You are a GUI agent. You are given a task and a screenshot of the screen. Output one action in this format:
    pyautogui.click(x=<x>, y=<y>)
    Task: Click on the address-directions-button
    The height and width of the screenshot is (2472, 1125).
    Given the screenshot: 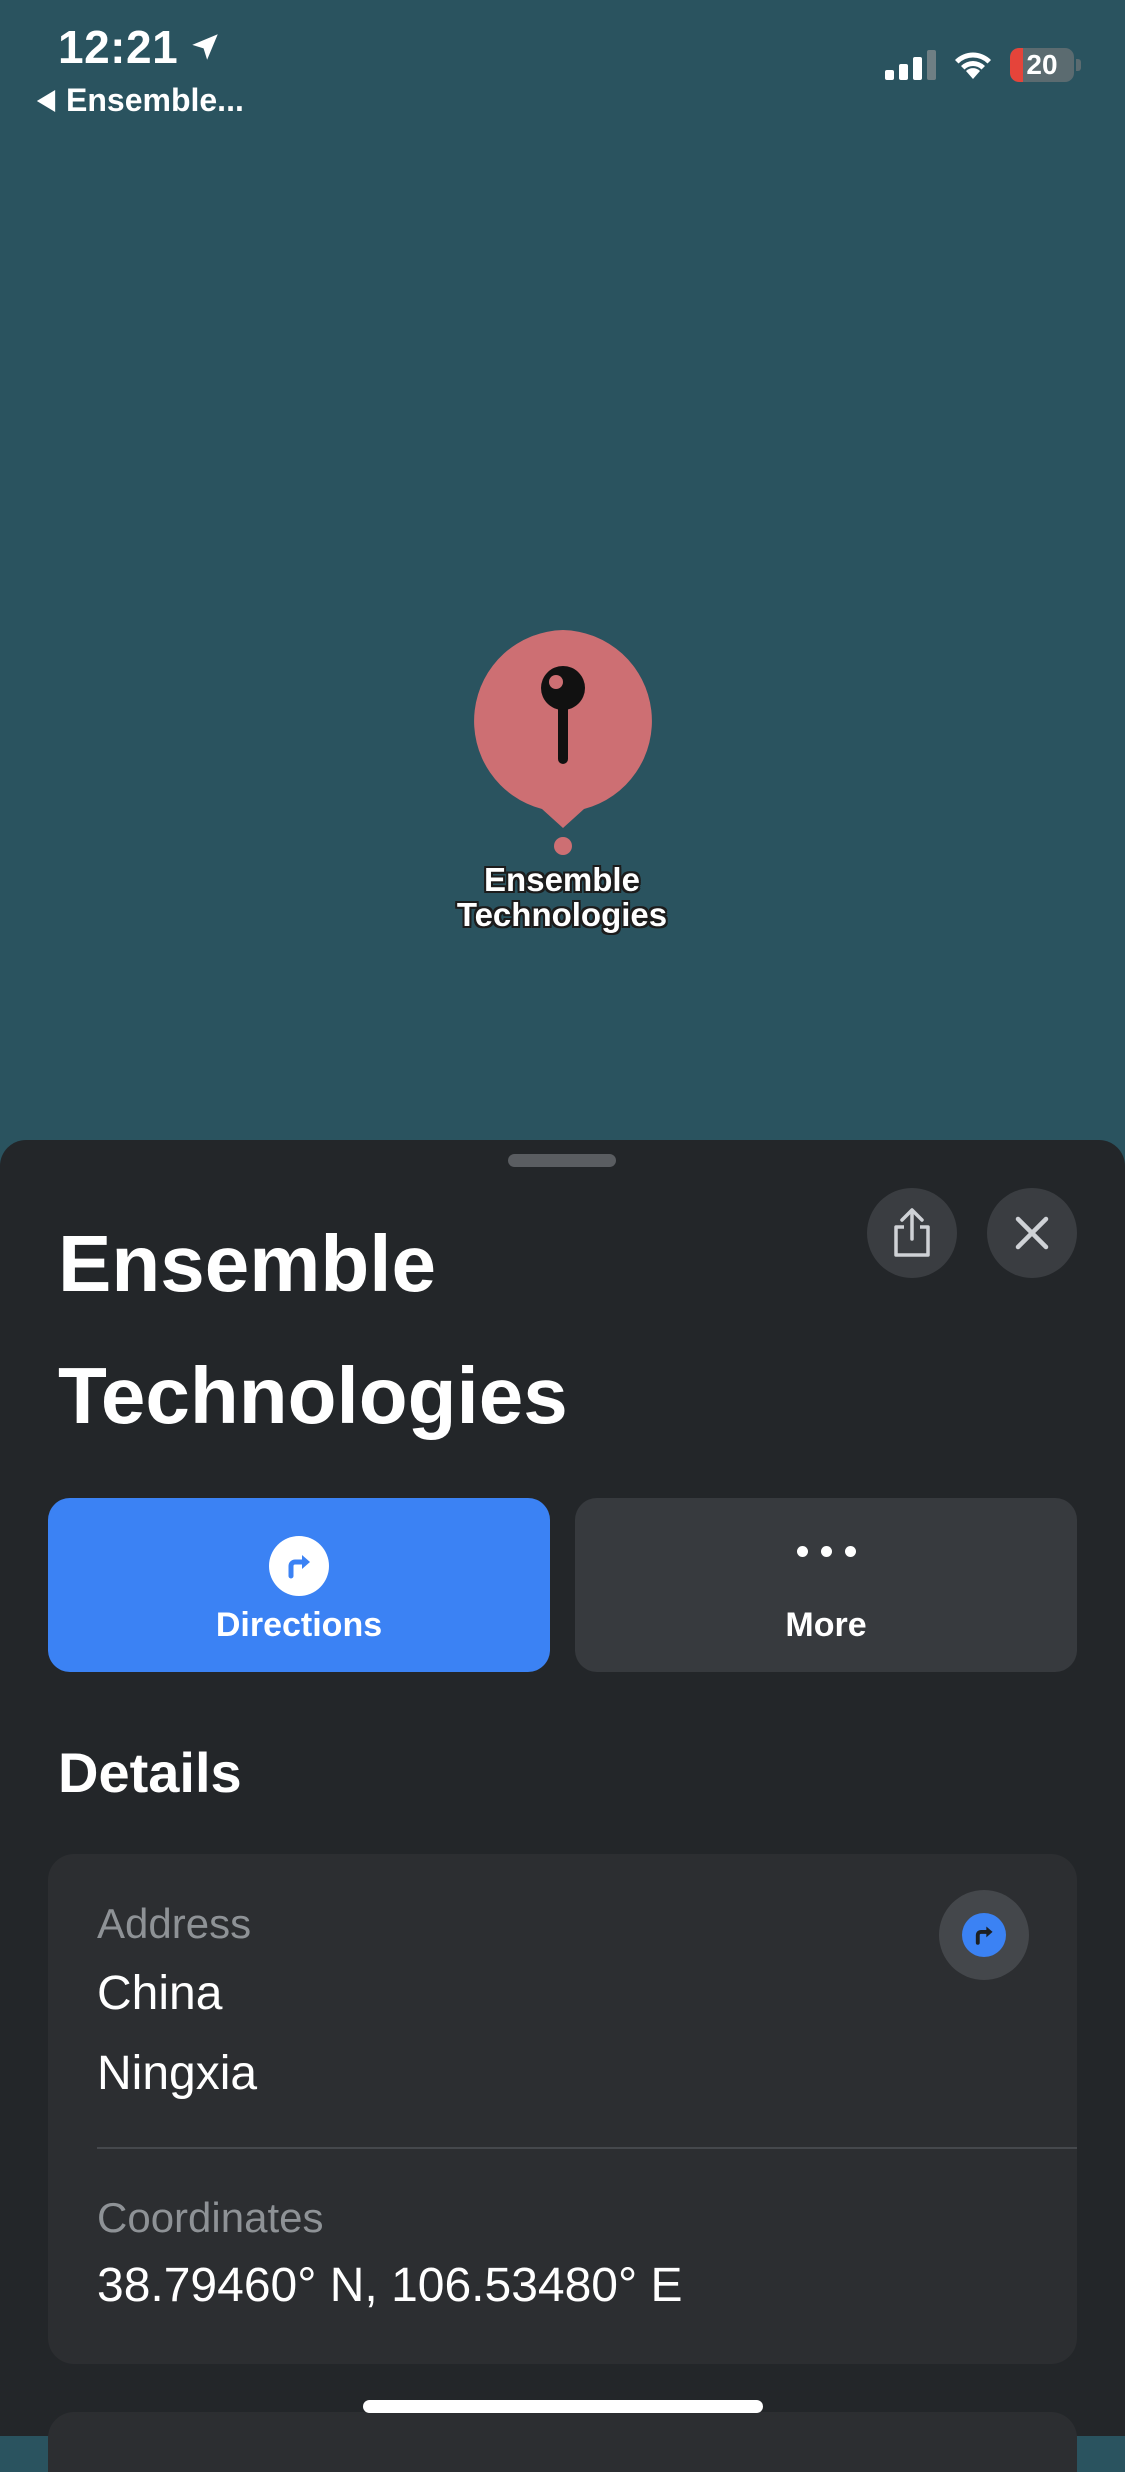 What is the action you would take?
    pyautogui.click(x=984, y=1935)
    